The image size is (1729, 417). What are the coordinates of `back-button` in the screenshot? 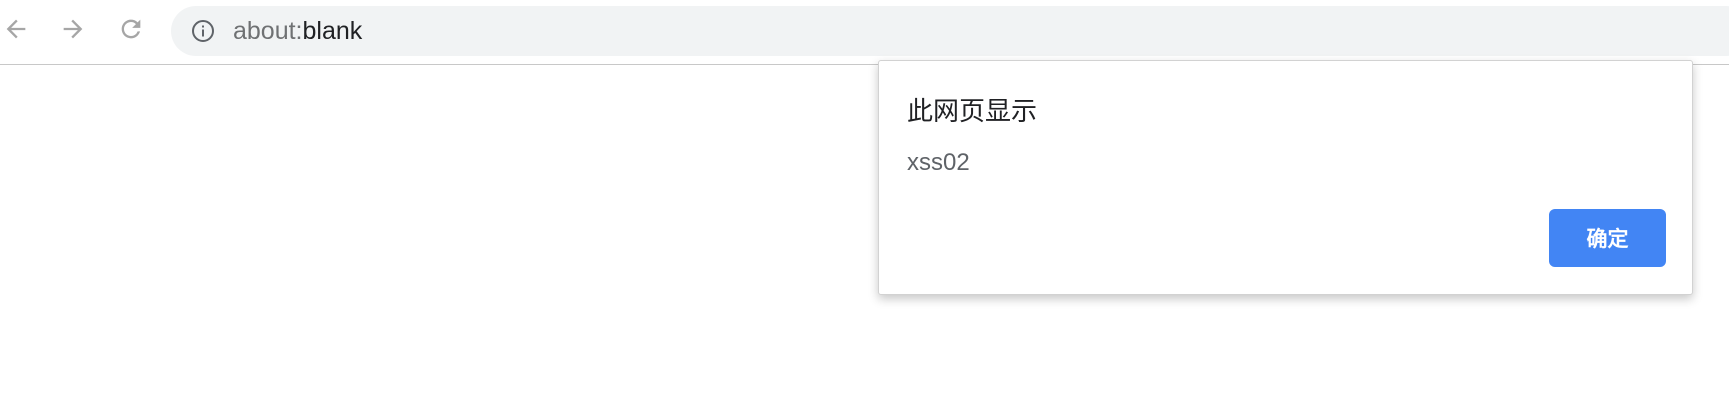 It's located at (16, 29).